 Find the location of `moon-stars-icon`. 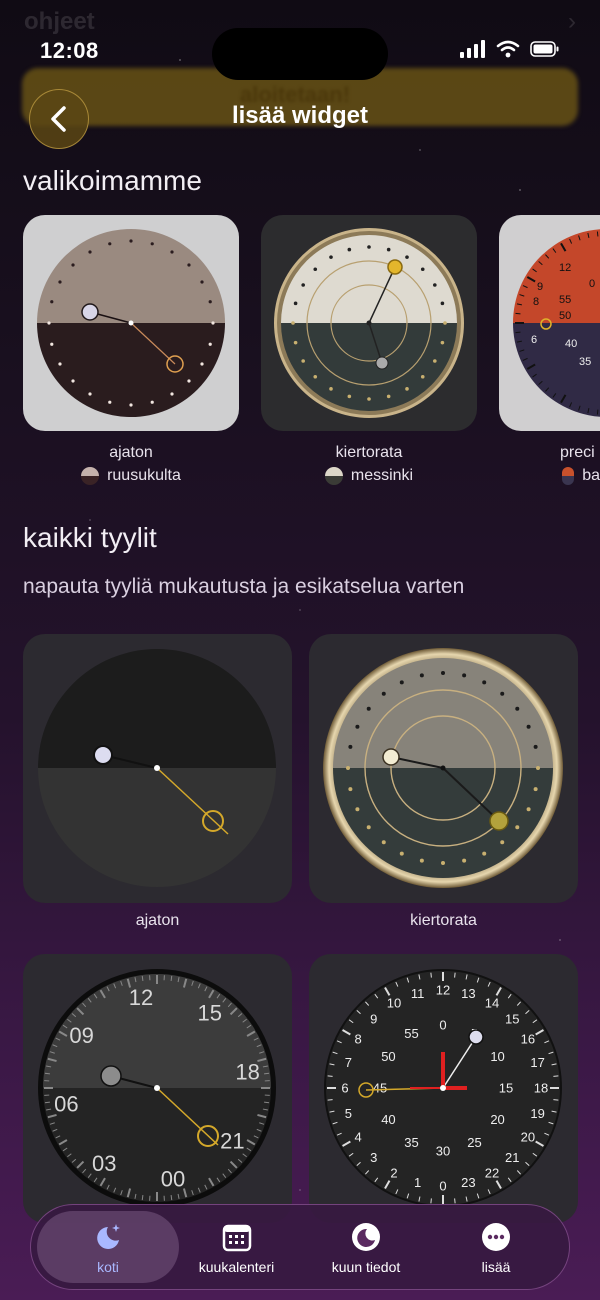

moon-stars-icon is located at coordinates (108, 1236).